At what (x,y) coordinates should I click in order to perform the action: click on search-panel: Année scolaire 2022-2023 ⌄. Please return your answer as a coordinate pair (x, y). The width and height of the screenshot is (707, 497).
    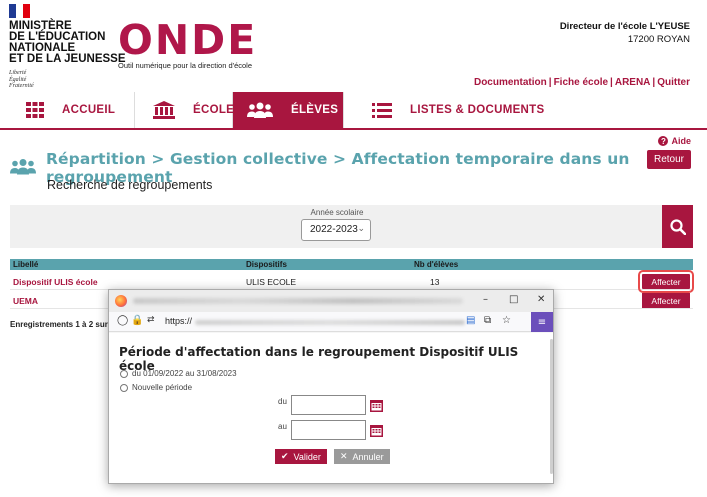
    Looking at the image, I should click on (336, 226).